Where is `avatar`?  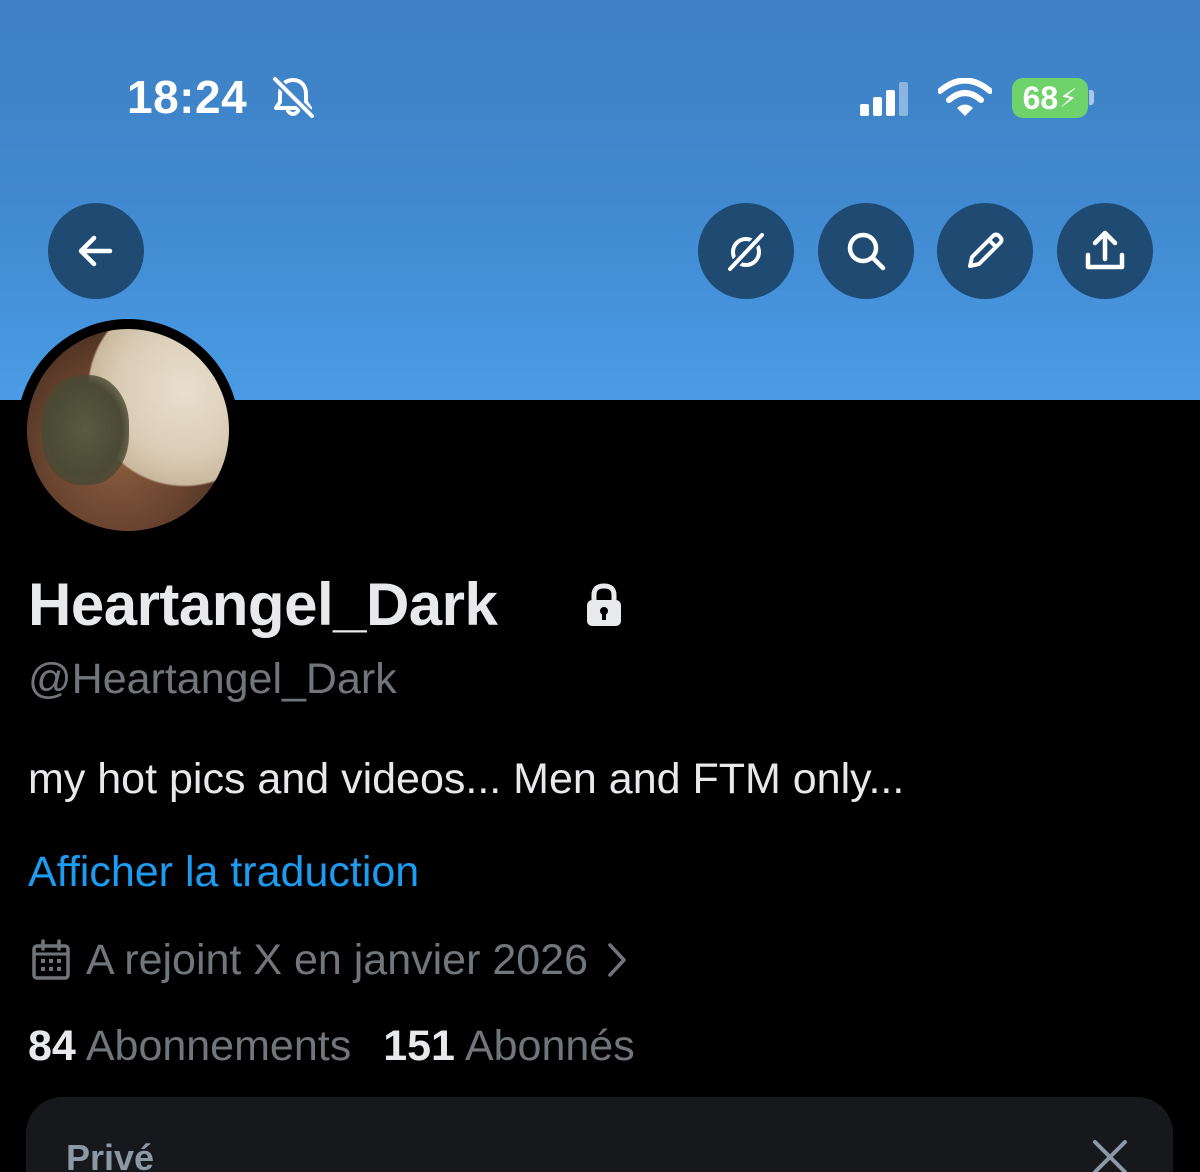
avatar is located at coordinates (128, 430).